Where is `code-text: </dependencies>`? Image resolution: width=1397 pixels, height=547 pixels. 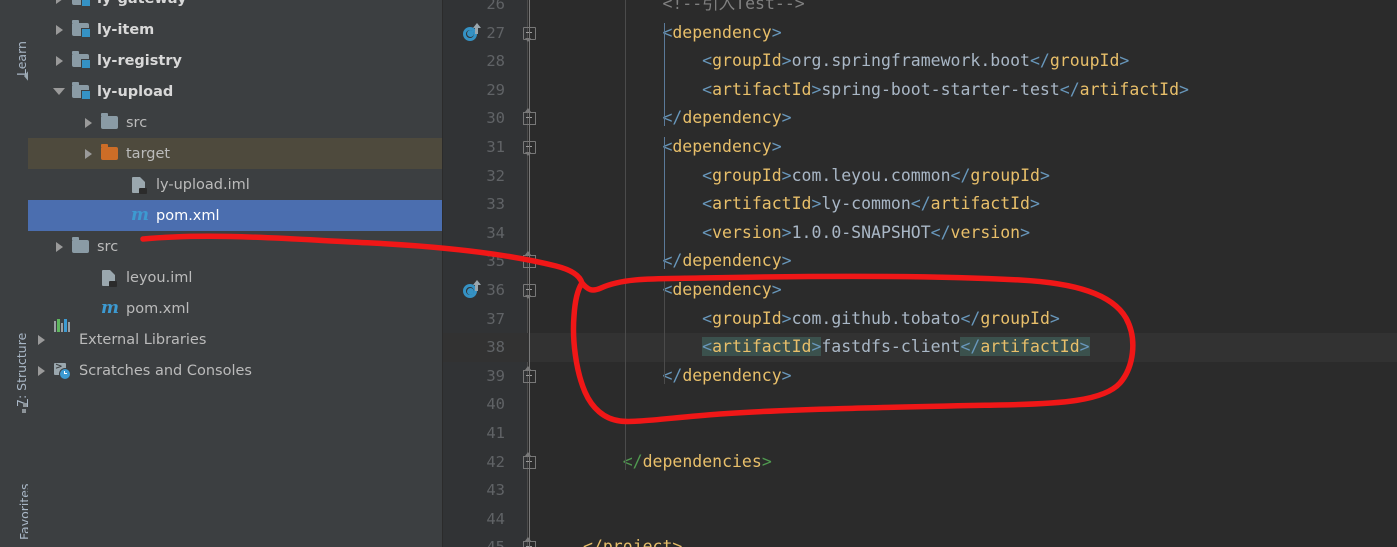
code-text: </dependencies> is located at coordinates (697, 461).